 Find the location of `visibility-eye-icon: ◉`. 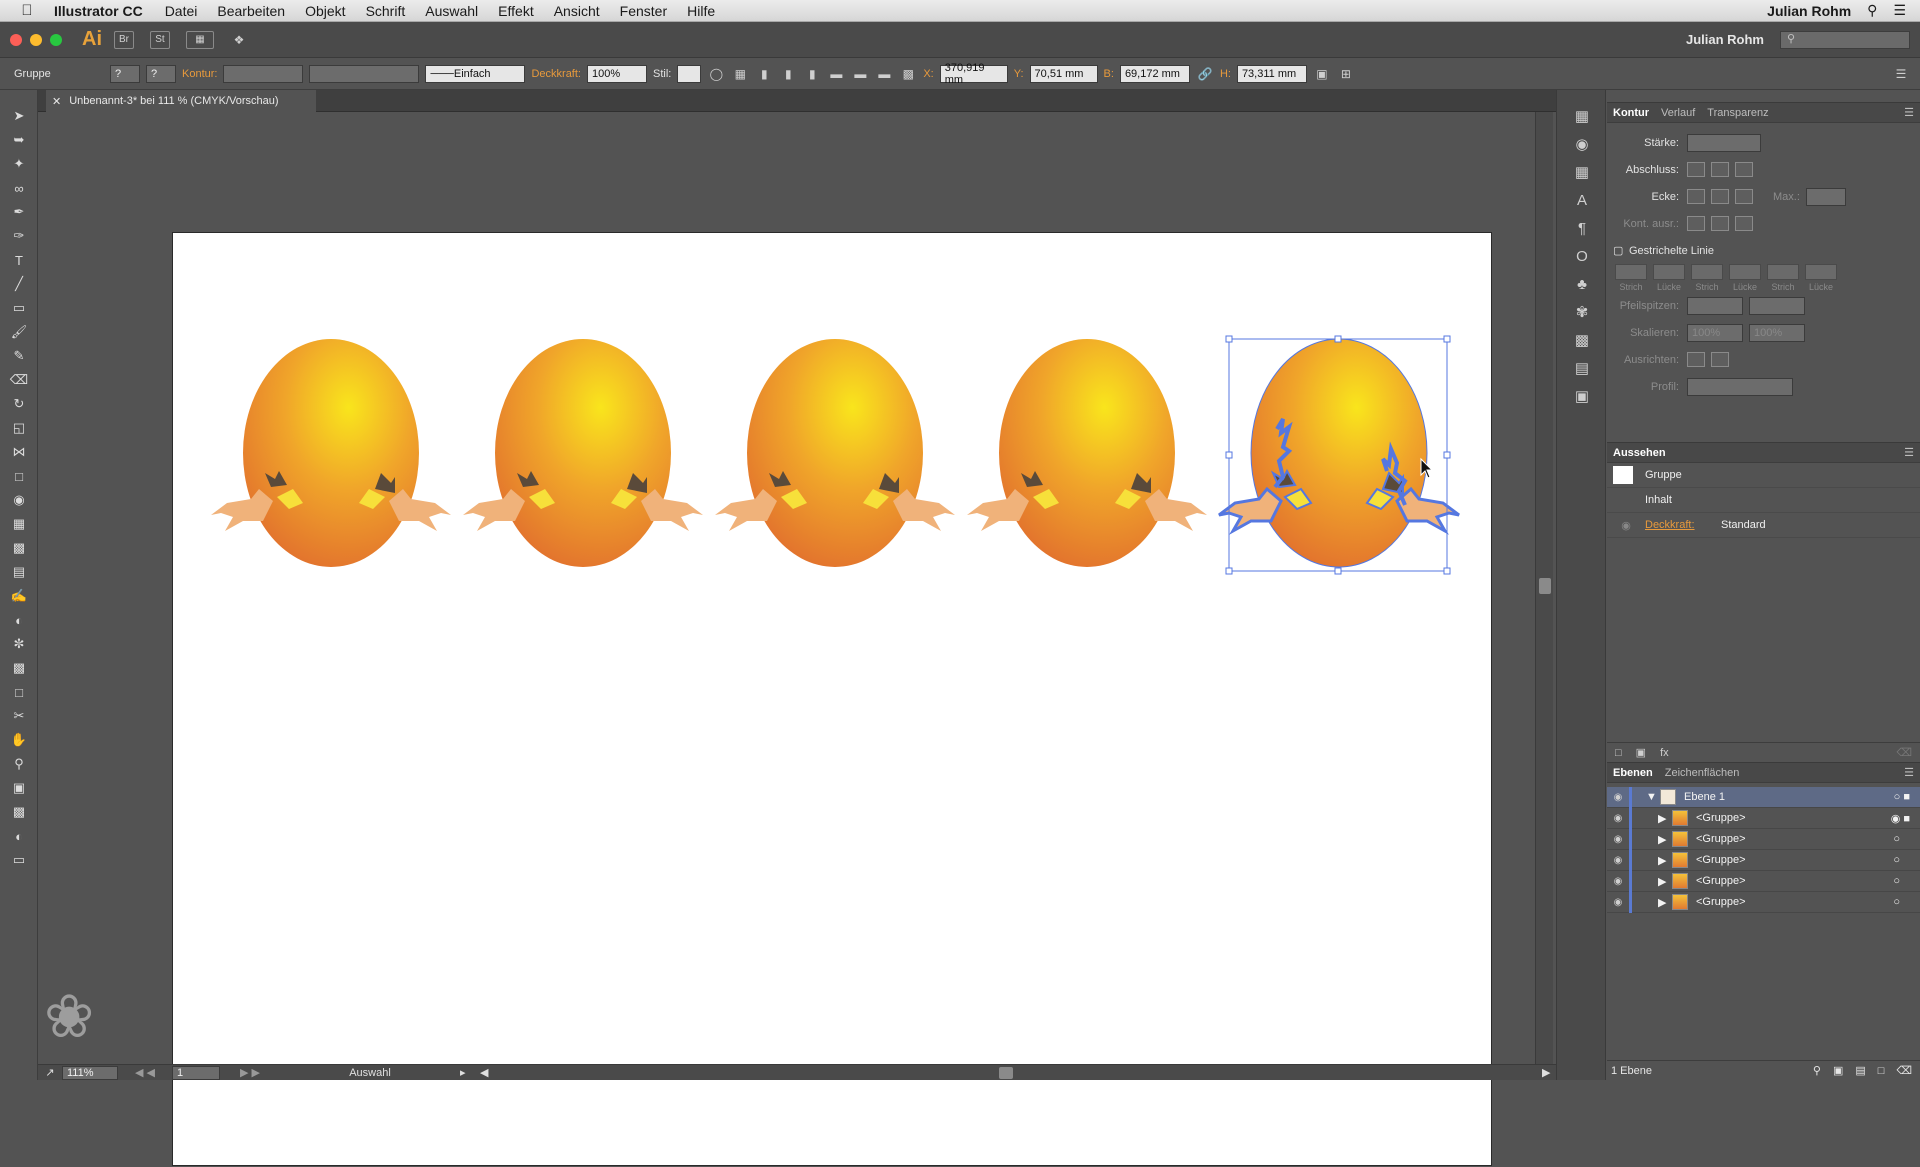

visibility-eye-icon: ◉ is located at coordinates (1626, 525).